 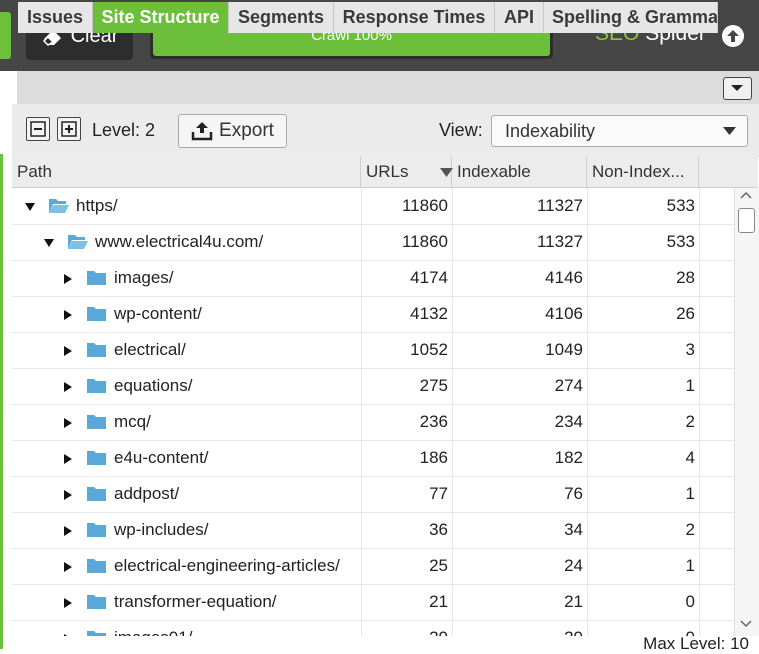 I want to click on table-row: transformer-equation/21 21 0, so click(x=373, y=602).